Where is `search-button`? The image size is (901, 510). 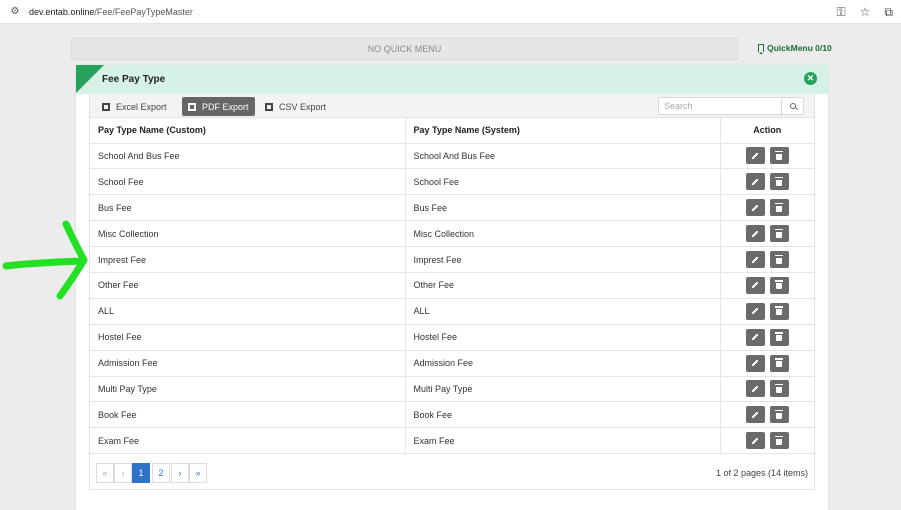 search-button is located at coordinates (792, 106).